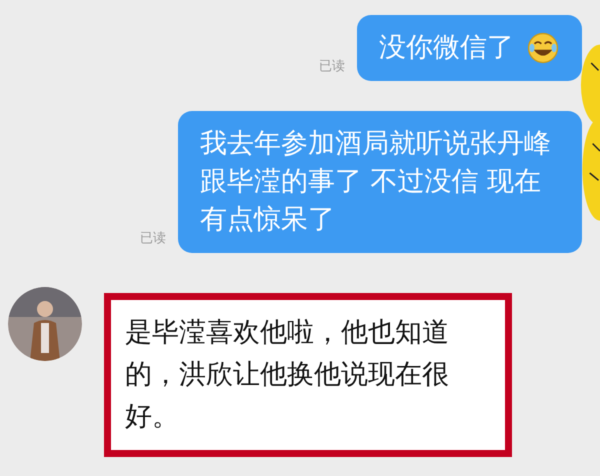 Image resolution: width=600 pixels, height=476 pixels. What do you see at coordinates (543, 48) in the screenshot?
I see `laughing-face-icon` at bounding box center [543, 48].